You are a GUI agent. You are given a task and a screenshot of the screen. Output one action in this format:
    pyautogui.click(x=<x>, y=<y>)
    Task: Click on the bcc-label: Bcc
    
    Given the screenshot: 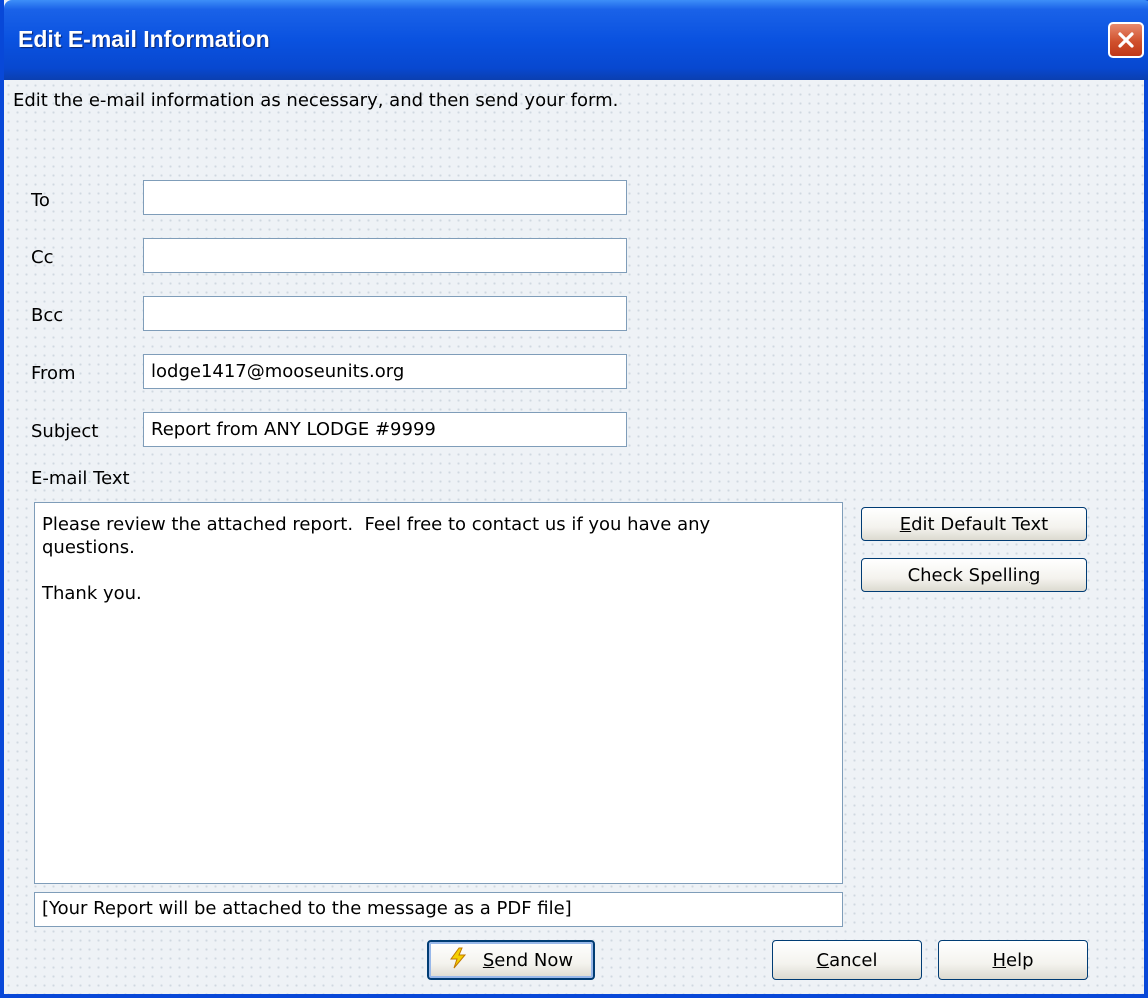 What is the action you would take?
    pyautogui.click(x=47, y=315)
    